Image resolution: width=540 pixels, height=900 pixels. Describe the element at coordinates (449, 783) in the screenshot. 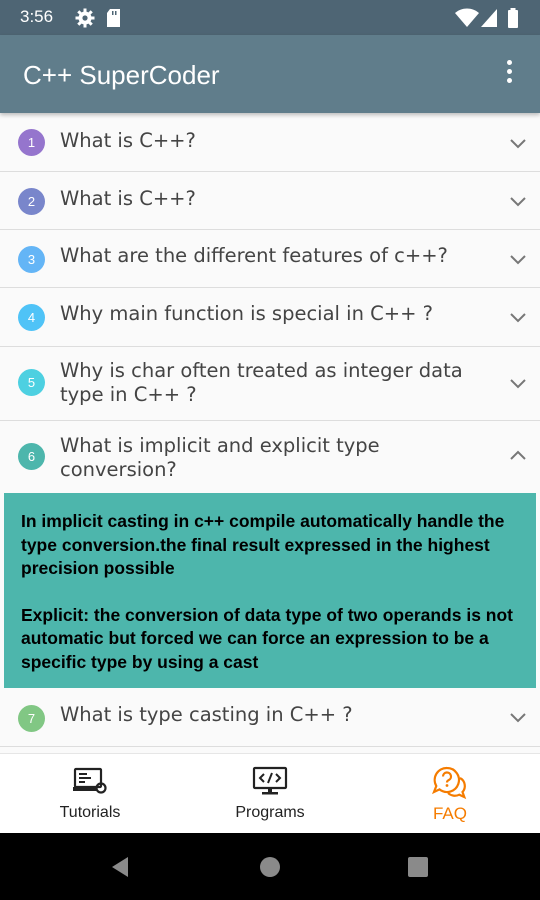

I see `faq-chat-icon` at that location.